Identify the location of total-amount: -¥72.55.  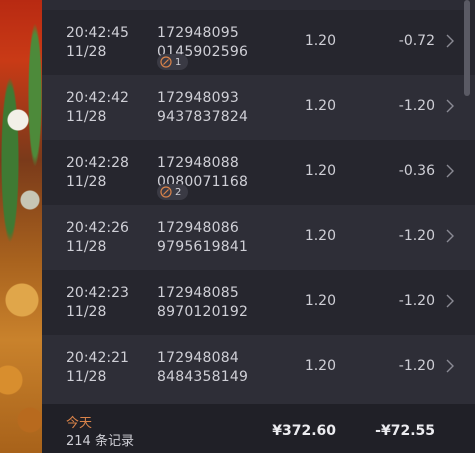
(405, 431).